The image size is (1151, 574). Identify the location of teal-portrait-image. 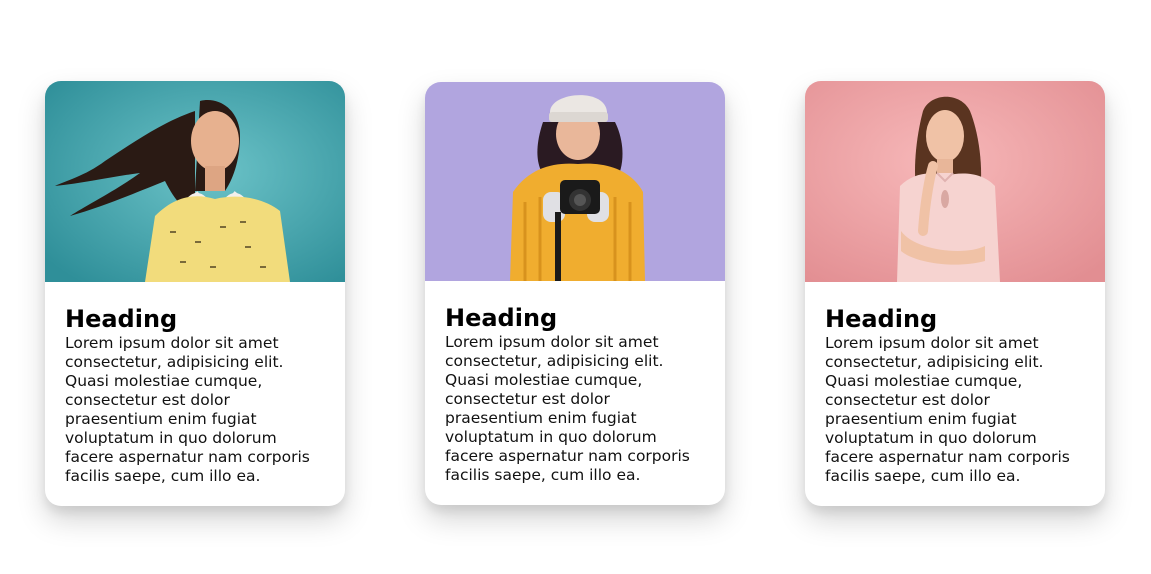
(195, 181).